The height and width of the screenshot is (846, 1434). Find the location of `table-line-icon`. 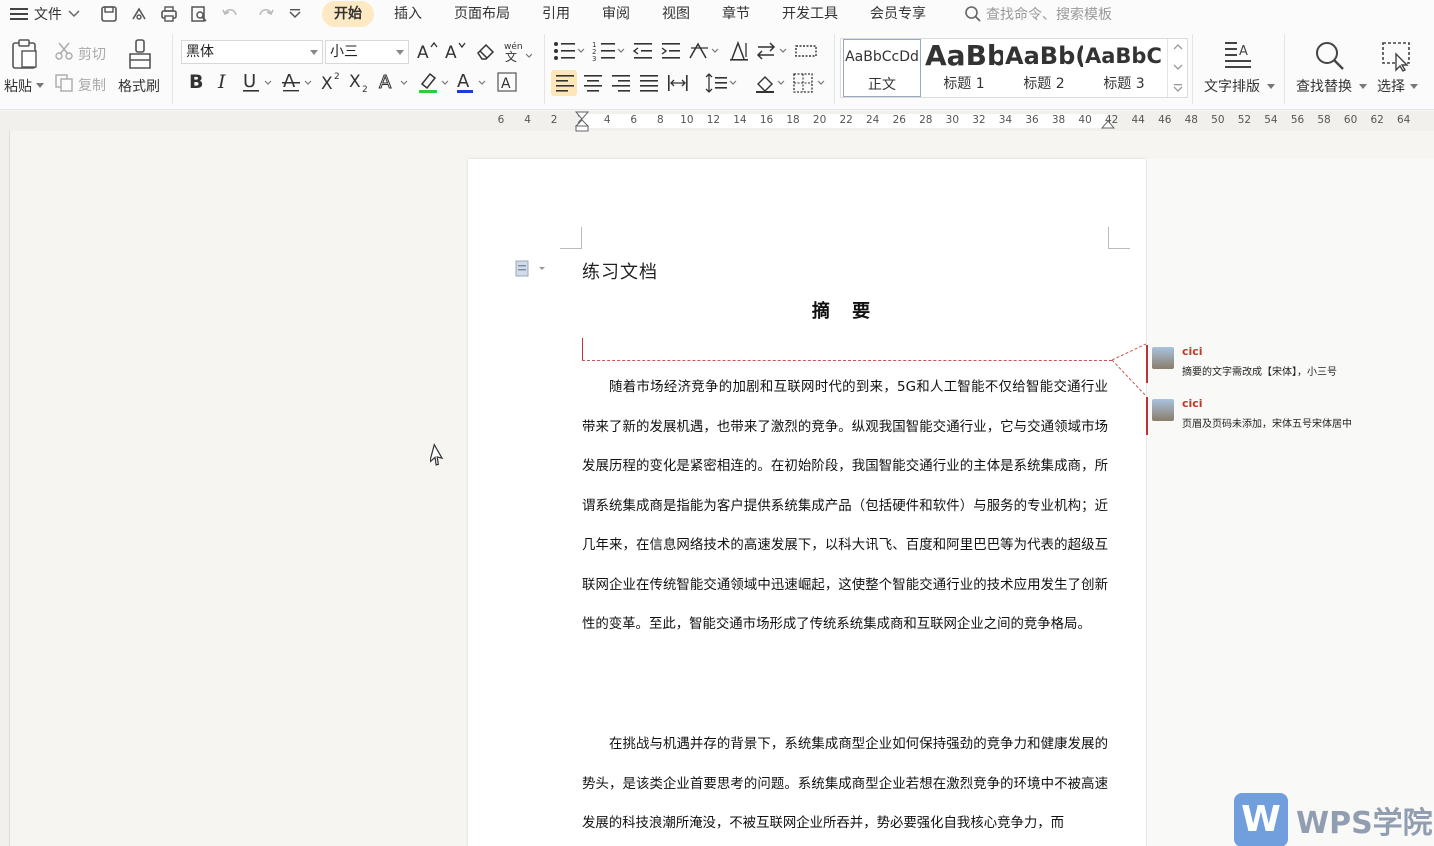

table-line-icon is located at coordinates (806, 51).